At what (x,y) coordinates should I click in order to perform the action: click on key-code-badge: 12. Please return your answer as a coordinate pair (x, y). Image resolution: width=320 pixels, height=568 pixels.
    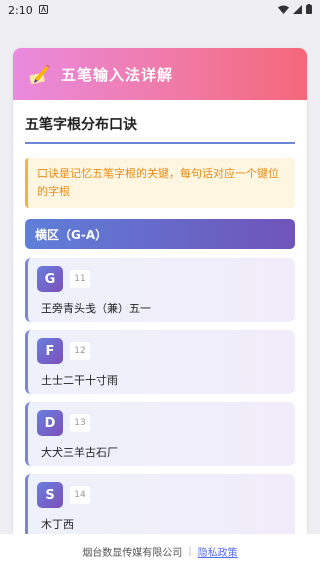
    Looking at the image, I should click on (80, 351).